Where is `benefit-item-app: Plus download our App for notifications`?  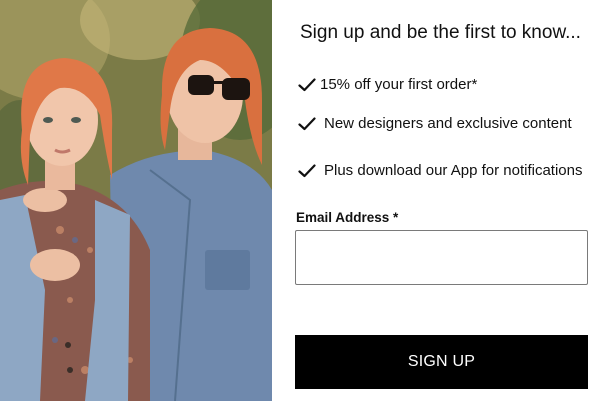 benefit-item-app: Plus download our App for notifications is located at coordinates (440, 170).